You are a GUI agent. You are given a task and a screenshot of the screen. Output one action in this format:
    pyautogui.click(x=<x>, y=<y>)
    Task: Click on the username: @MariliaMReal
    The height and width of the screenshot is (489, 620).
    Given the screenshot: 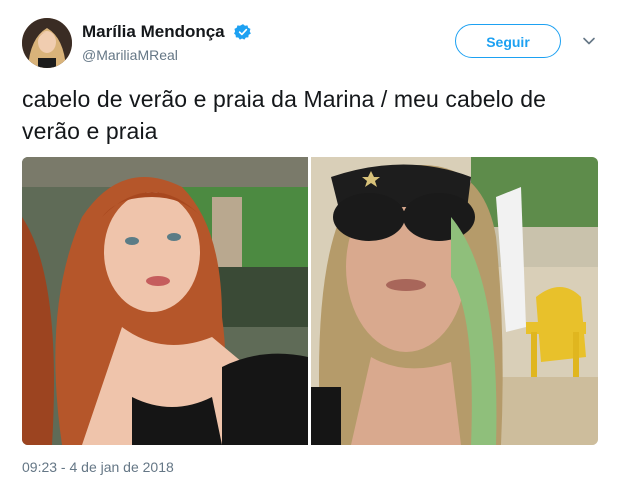 What is the action you would take?
    pyautogui.click(x=167, y=55)
    